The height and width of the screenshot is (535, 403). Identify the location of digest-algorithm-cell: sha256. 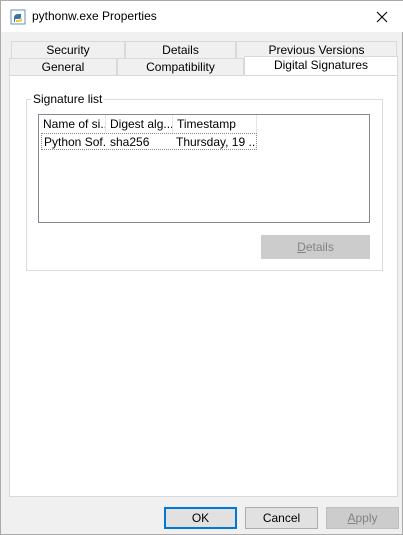
(130, 142).